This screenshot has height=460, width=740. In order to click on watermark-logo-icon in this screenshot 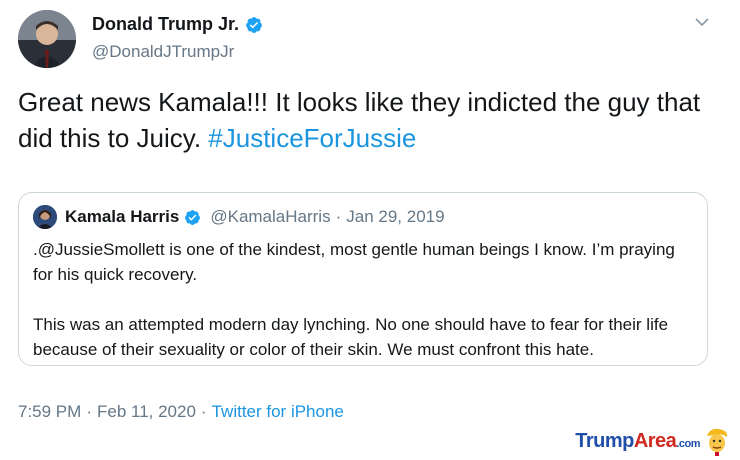, I will do `click(717, 442)`.